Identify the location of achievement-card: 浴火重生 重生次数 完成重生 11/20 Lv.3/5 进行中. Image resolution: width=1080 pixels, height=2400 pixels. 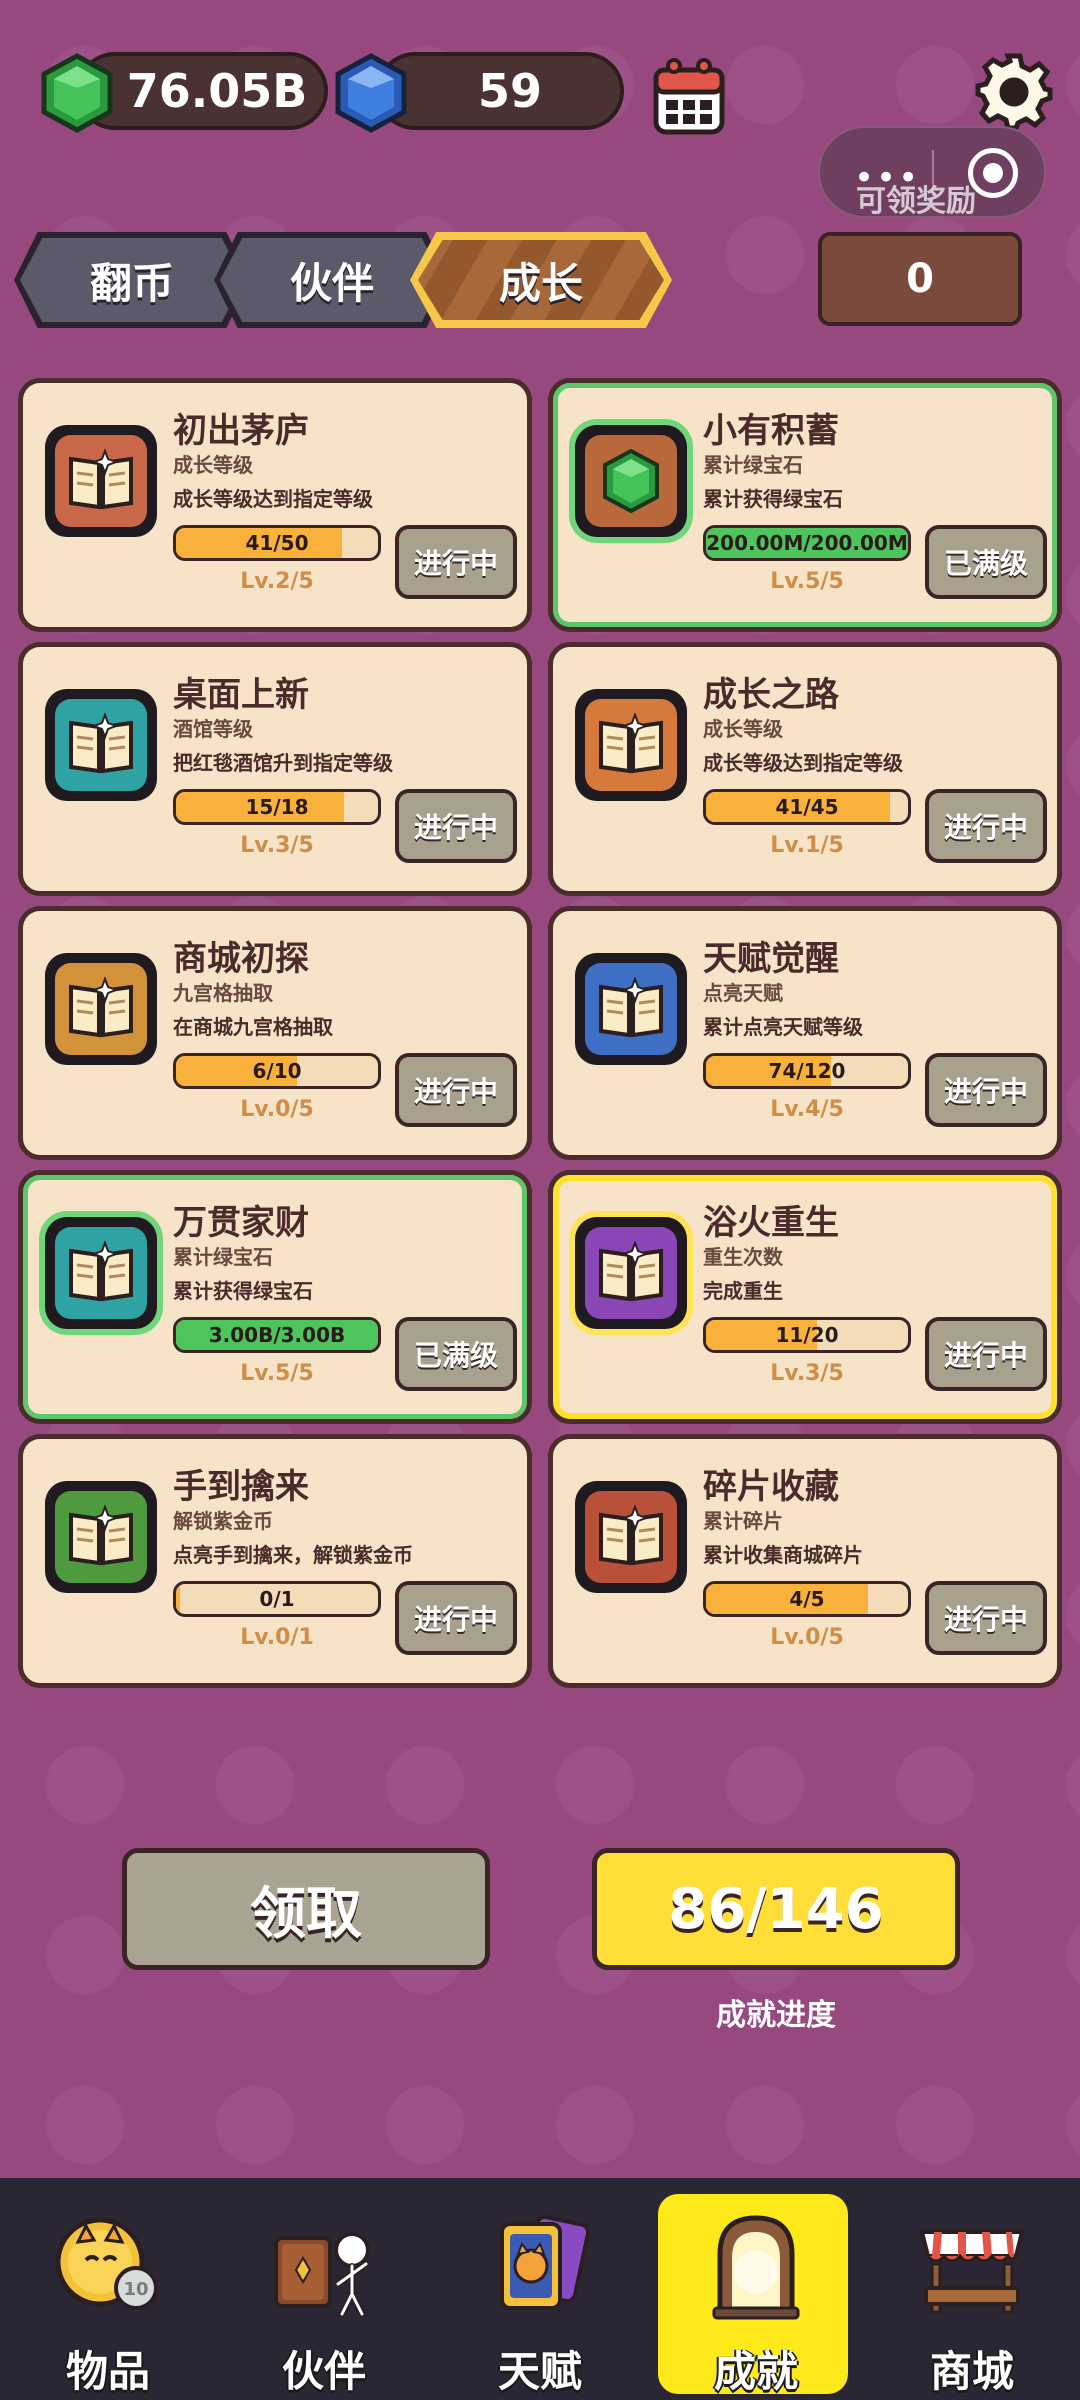
(805, 1297).